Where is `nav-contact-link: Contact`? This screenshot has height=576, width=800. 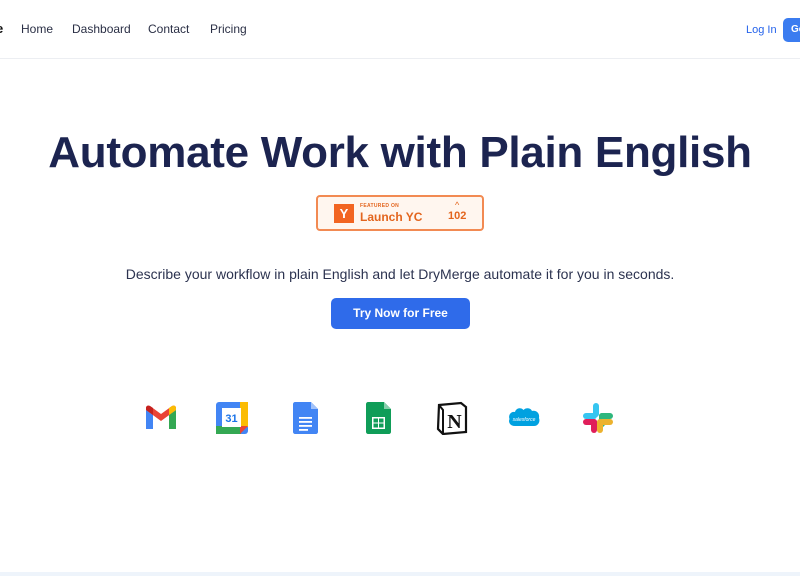
nav-contact-link: Contact is located at coordinates (168, 29).